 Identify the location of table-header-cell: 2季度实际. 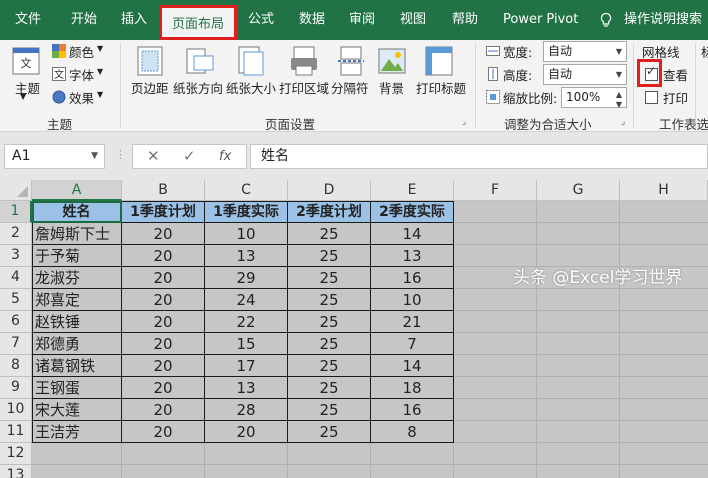
(412, 212).